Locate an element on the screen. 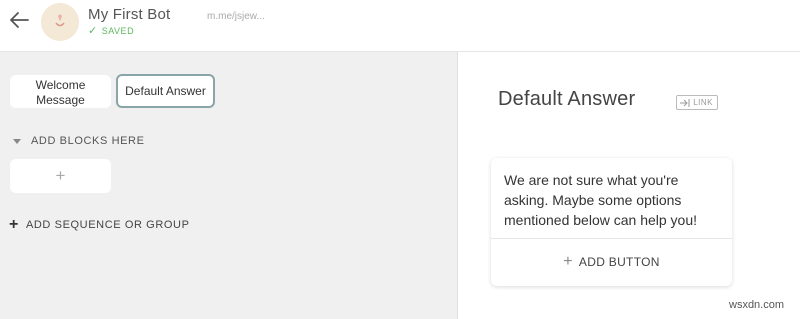  add-sequence-button: + ADD SEQUENCE OR GROUP is located at coordinates (99, 224).